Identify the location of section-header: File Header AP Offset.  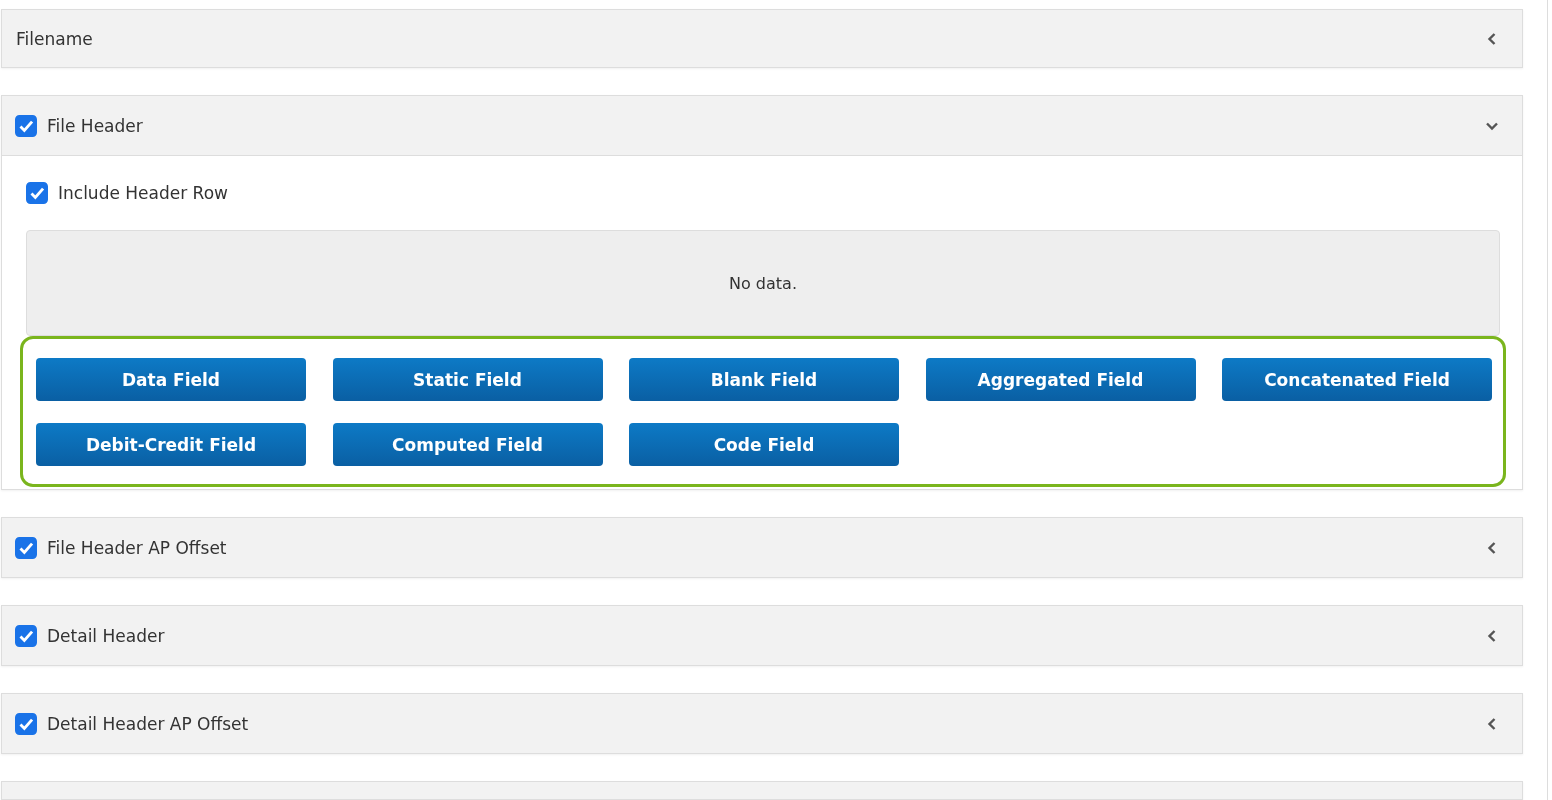
(762, 547).